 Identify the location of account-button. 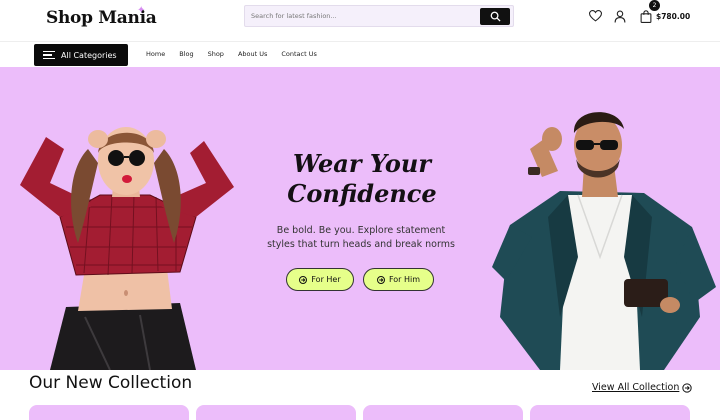
(620, 16).